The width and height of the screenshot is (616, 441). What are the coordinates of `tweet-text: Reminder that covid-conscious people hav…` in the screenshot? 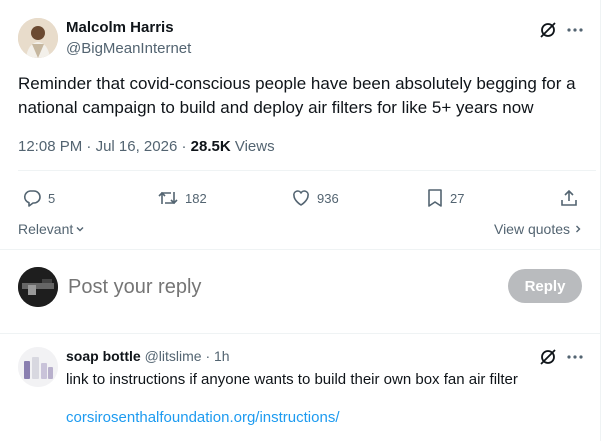 It's located at (297, 95).